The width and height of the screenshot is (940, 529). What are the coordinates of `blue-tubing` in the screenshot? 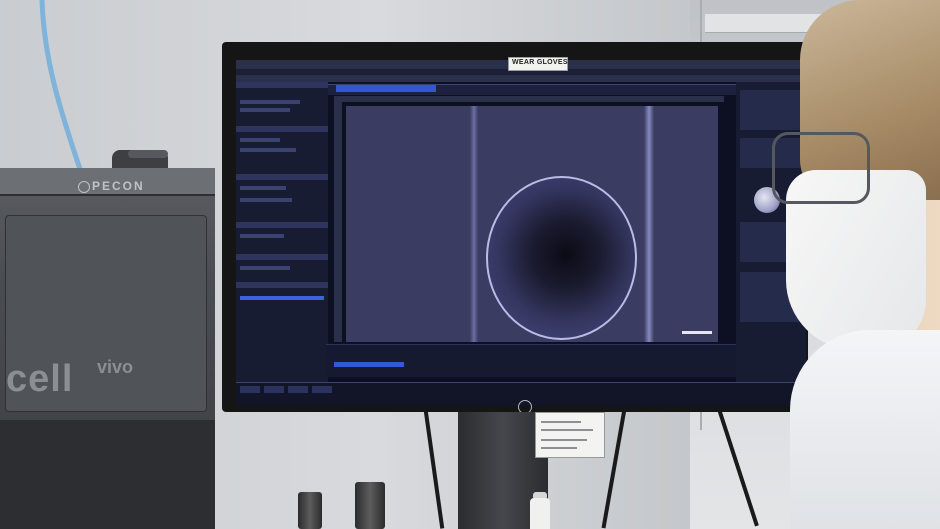 It's located at (62, 88).